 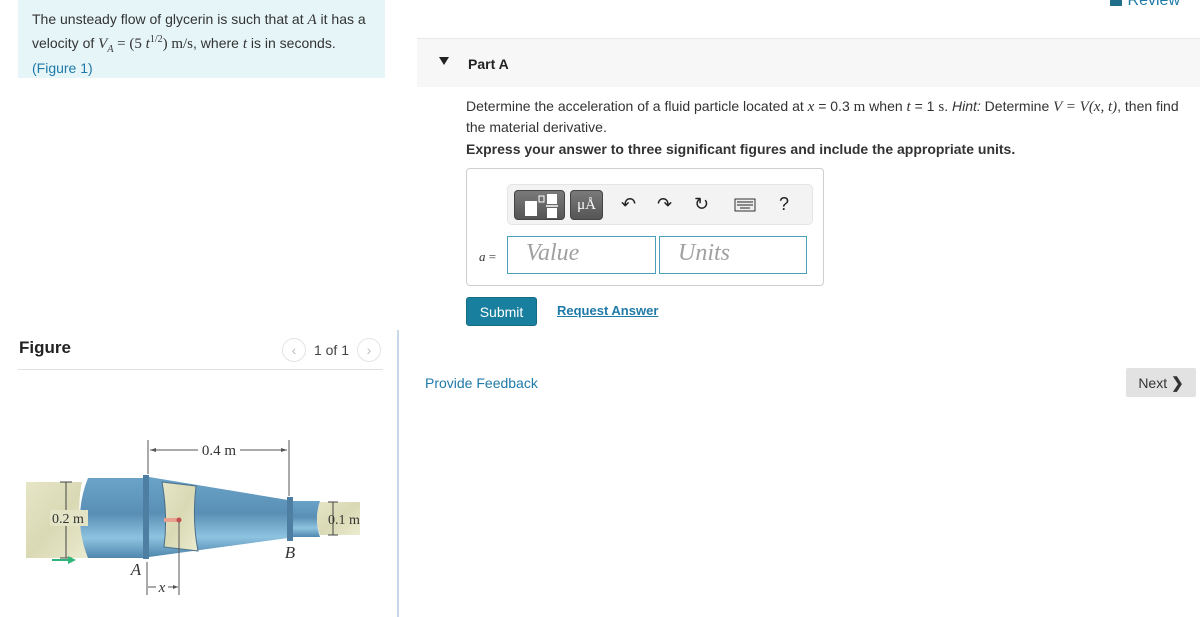 I want to click on templates-icon, so click(x=541, y=206).